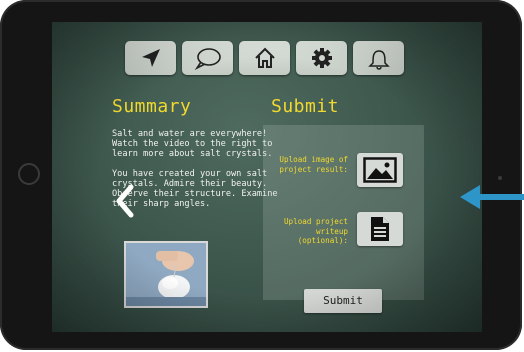 This screenshot has width=524, height=352. I want to click on device-home-button, so click(29, 174).